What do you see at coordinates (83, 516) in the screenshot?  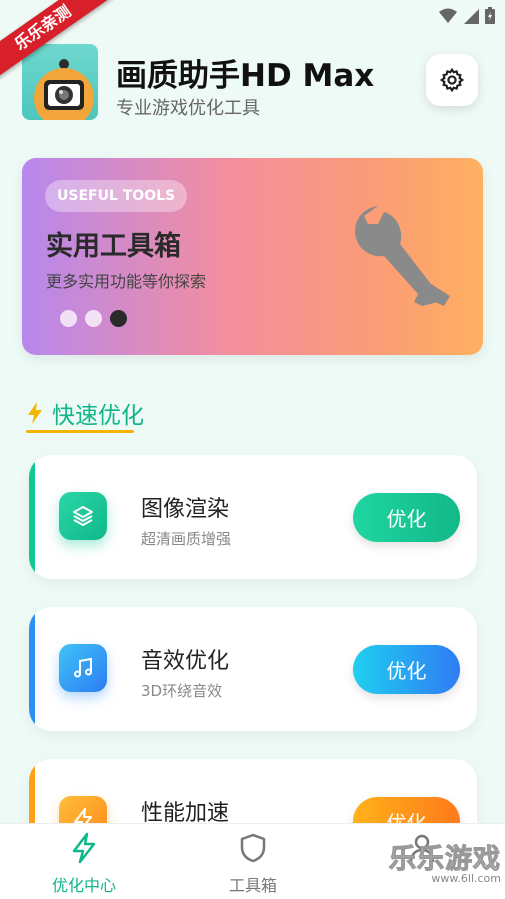 I see `layers-icon` at bounding box center [83, 516].